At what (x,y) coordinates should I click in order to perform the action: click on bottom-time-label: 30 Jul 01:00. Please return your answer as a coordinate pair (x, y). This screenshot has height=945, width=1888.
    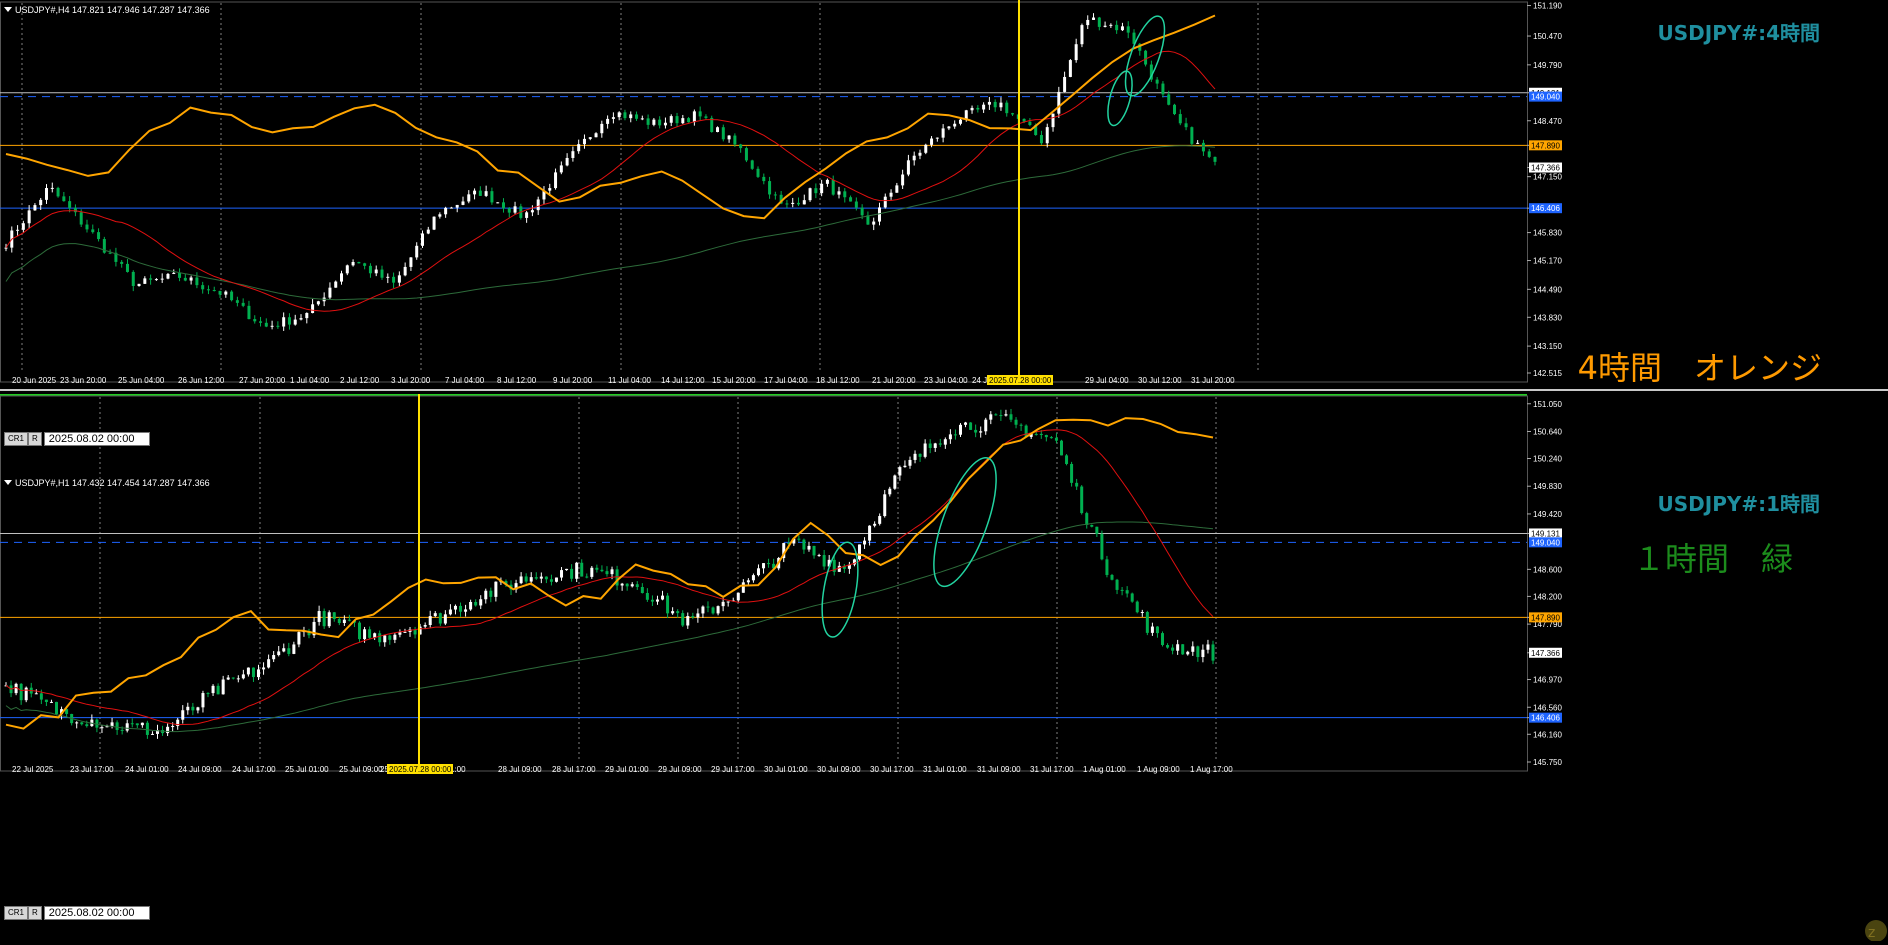
    Looking at the image, I should click on (786, 769).